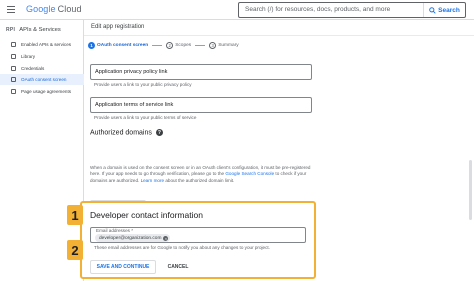 The width and height of the screenshot is (474, 281). I want to click on terms-of-service-field: Application terms of service link, so click(201, 105).